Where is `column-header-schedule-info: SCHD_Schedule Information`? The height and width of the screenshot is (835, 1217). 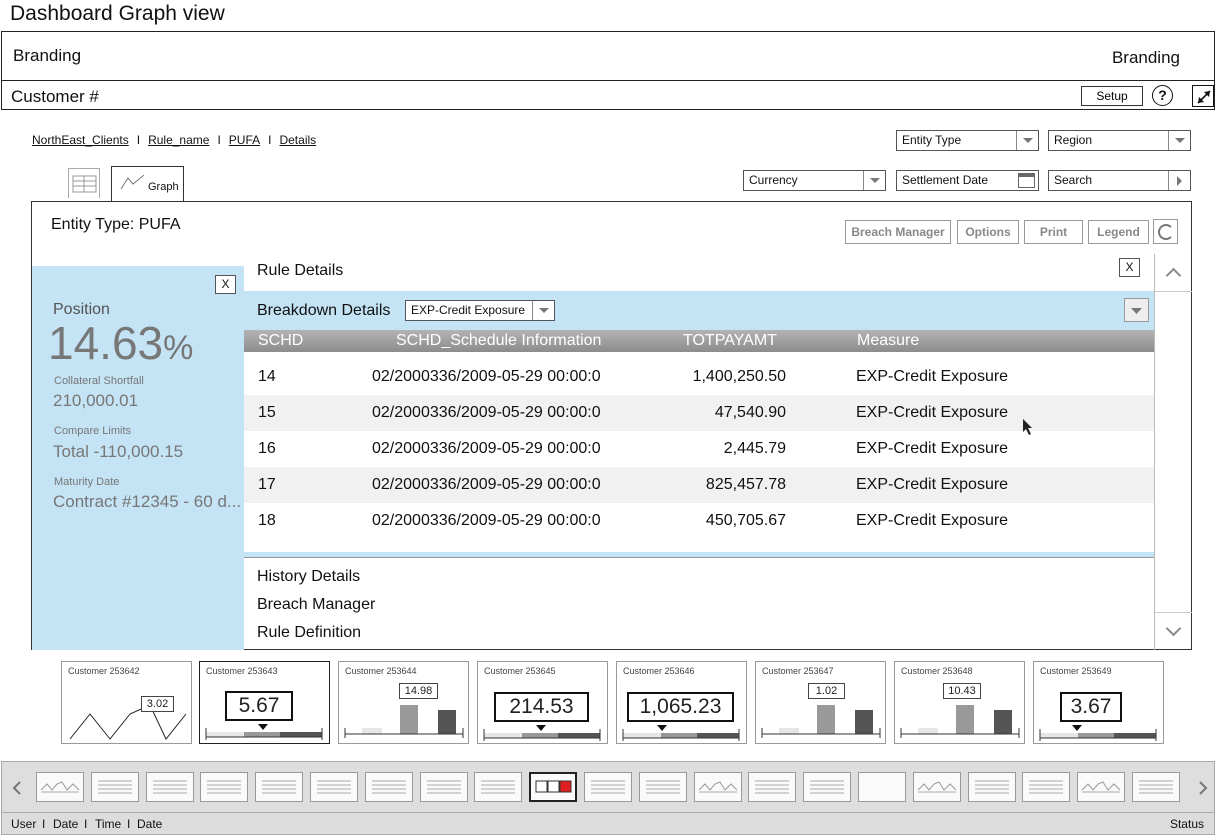 column-header-schedule-info: SCHD_Schedule Information is located at coordinates (498, 341).